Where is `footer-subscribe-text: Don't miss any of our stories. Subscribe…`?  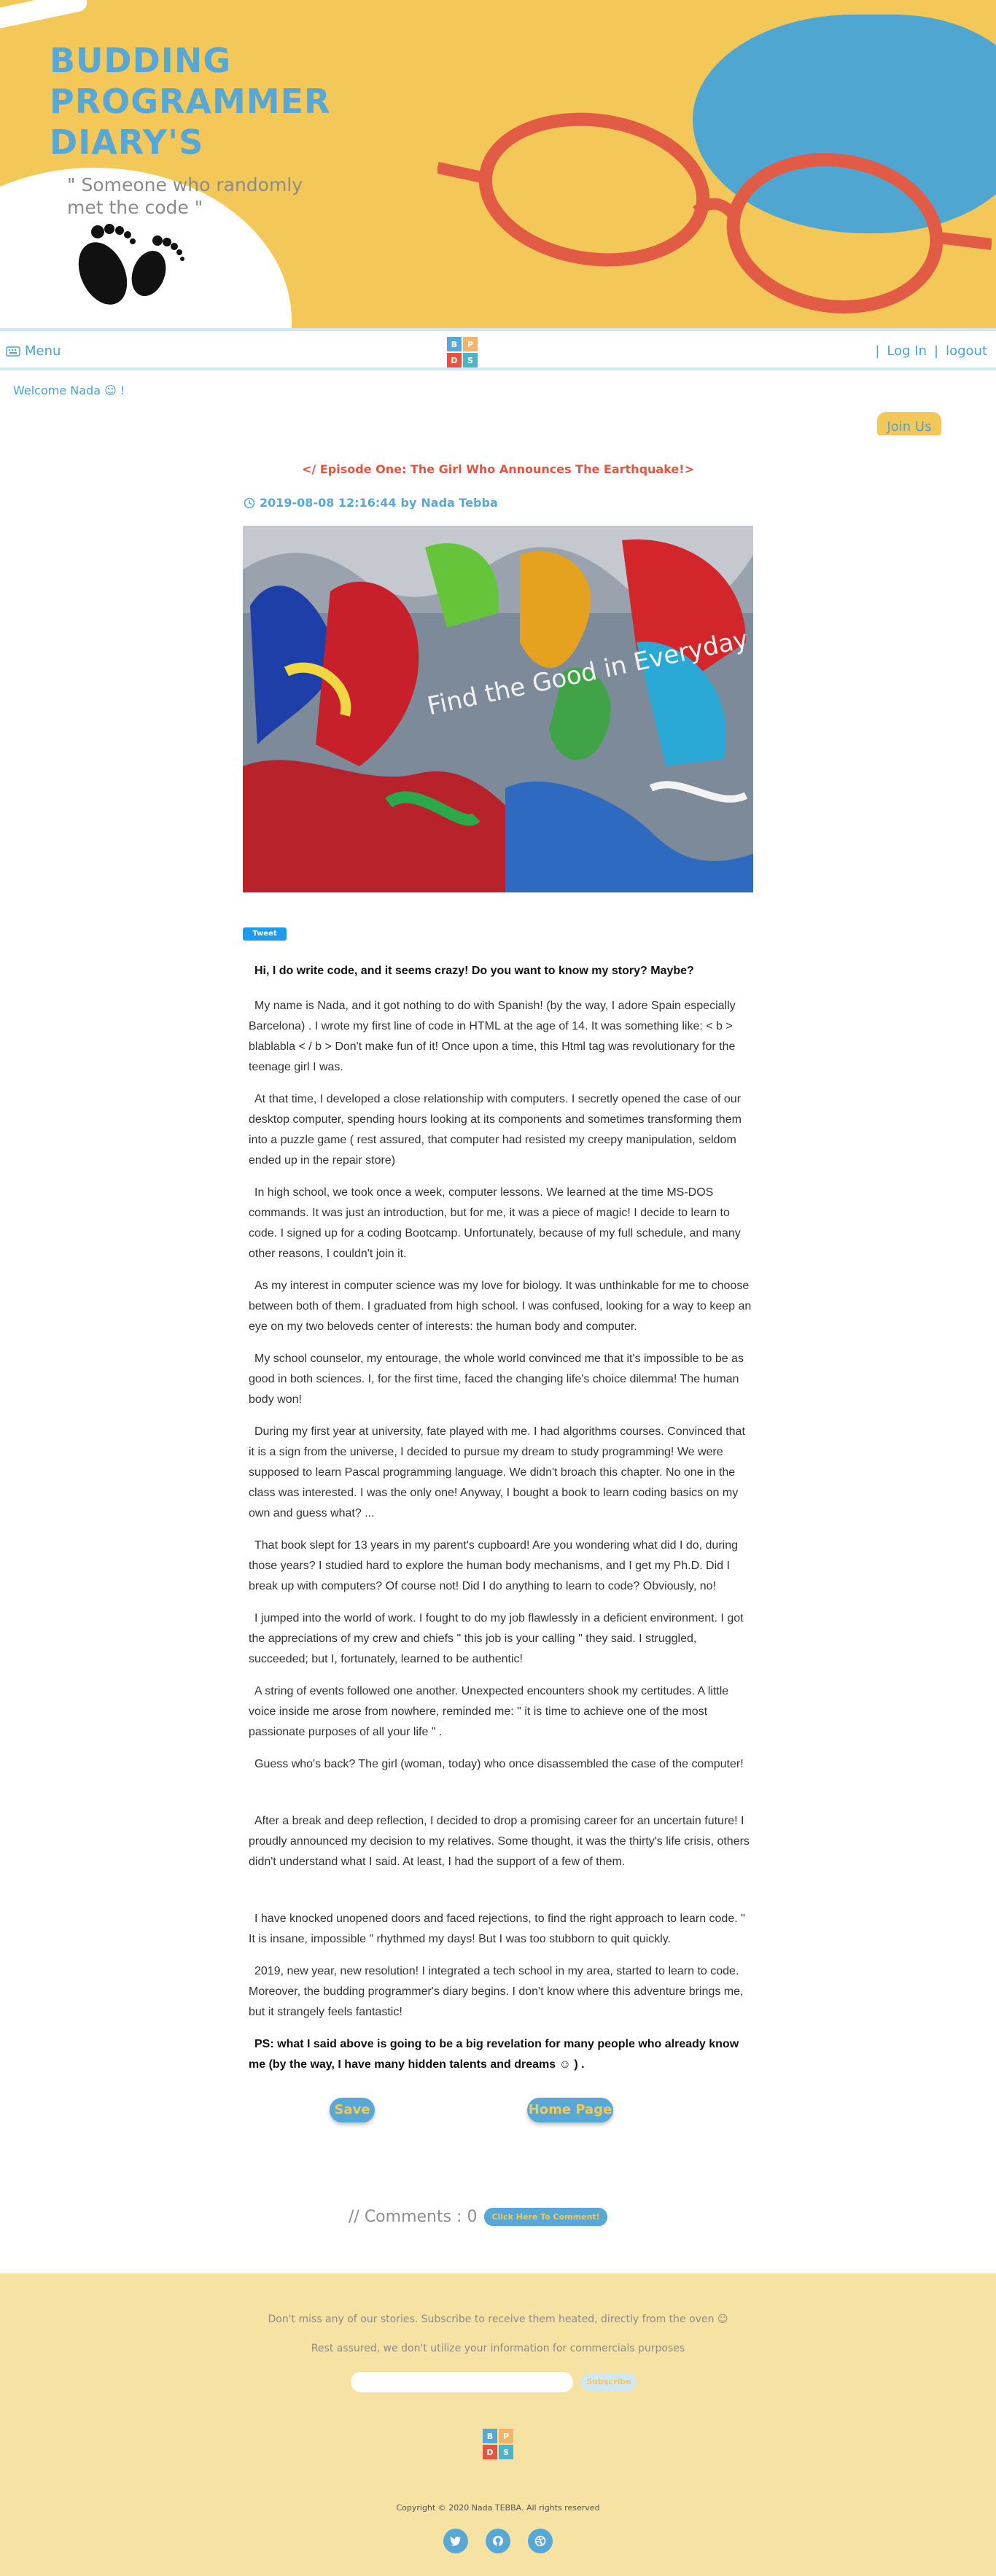
footer-subscribe-text: Don't miss any of our stories. Subscribe… is located at coordinates (498, 2319).